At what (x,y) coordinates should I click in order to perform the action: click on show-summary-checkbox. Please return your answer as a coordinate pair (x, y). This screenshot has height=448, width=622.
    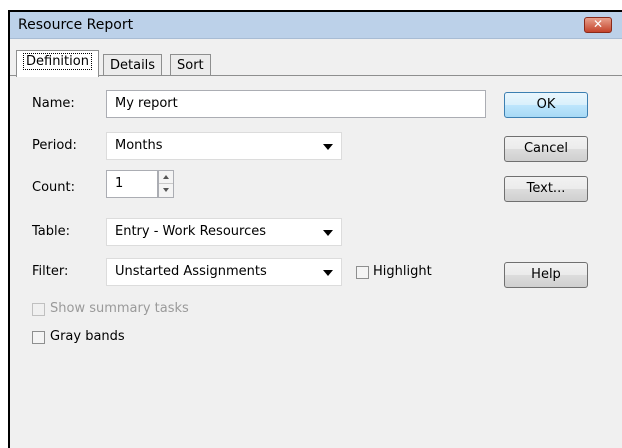
    Looking at the image, I should click on (38, 309).